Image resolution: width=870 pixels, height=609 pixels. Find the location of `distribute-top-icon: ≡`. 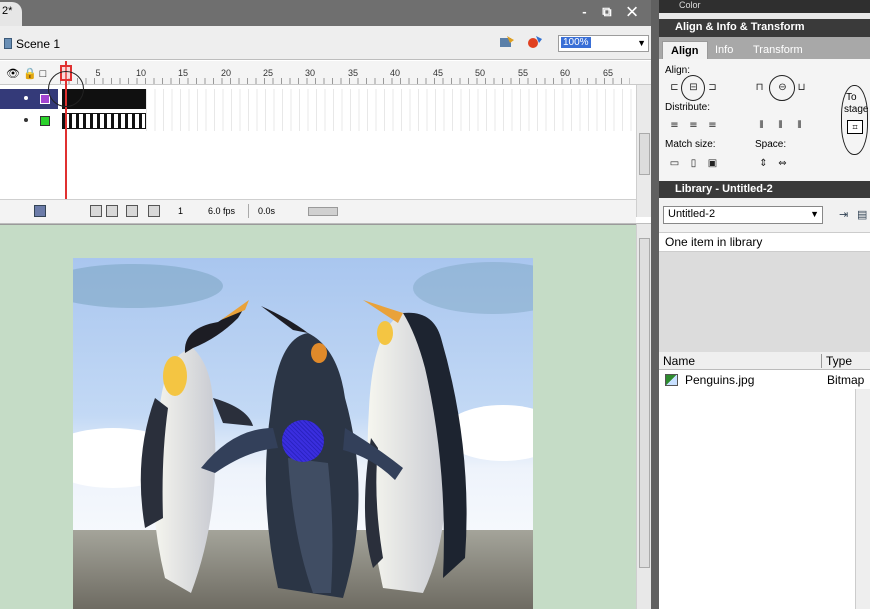

distribute-top-icon: ≡ is located at coordinates (674, 125).